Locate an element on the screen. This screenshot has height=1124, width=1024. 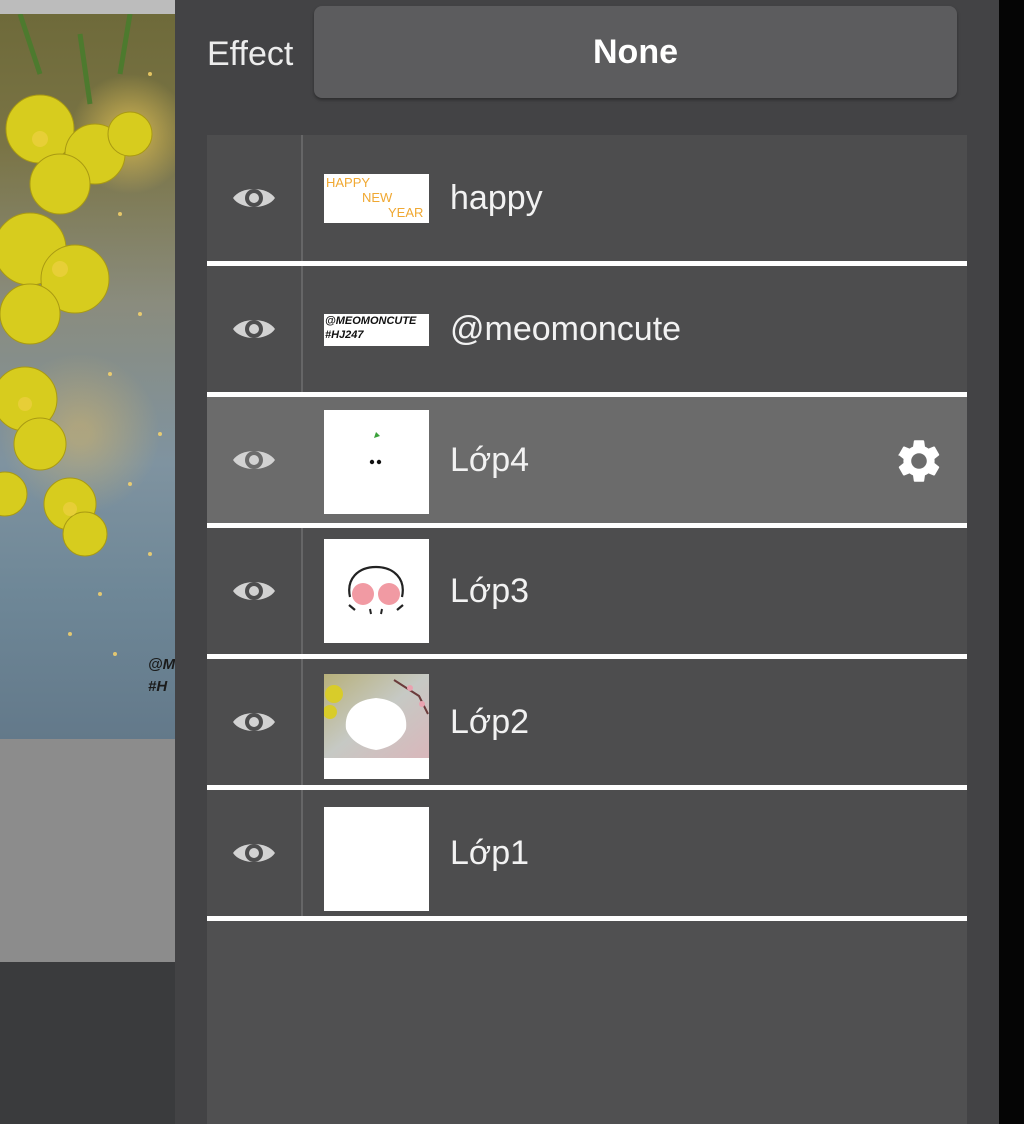
layer-name: @meomoncute is located at coordinates (566, 328).